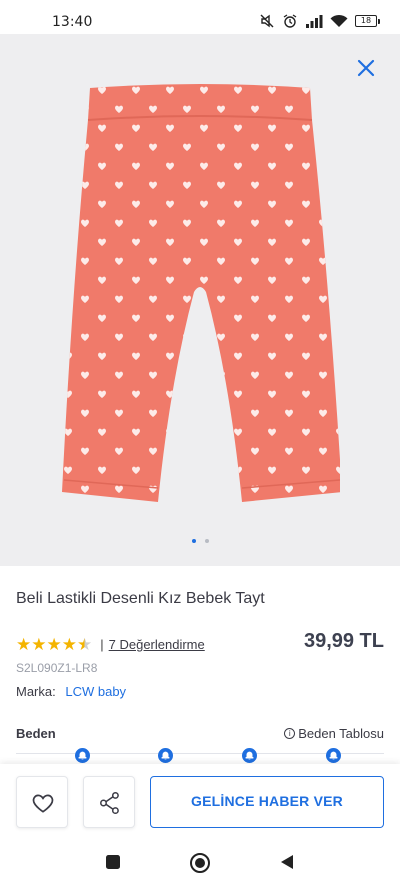 The height and width of the screenshot is (888, 400). What do you see at coordinates (72, 22) in the screenshot?
I see `status-time: 13:40` at bounding box center [72, 22].